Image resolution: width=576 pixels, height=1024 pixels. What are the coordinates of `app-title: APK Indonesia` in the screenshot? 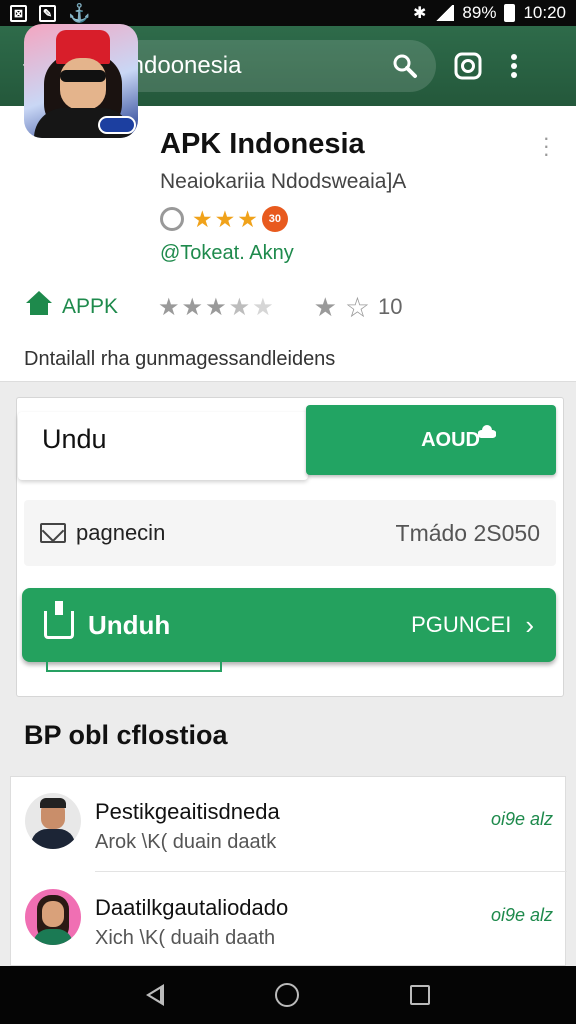 It's located at (262, 144).